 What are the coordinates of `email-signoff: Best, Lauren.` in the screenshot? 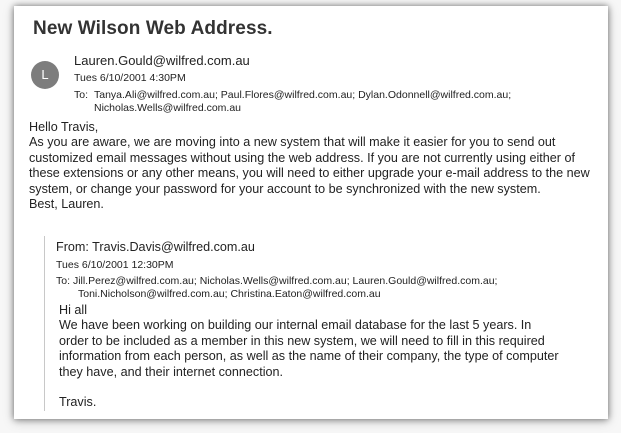 It's located at (66, 204).